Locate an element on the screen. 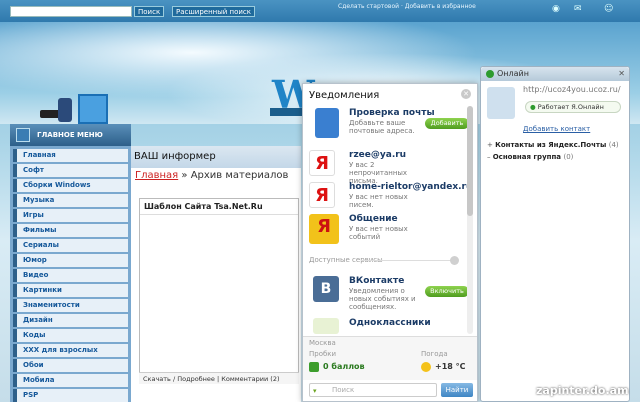 The width and height of the screenshot is (640, 402). notification-title: rzee@ya.ru is located at coordinates (377, 155).